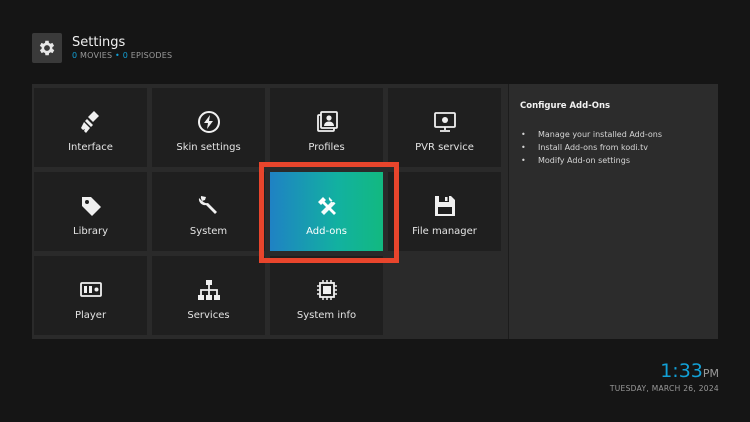  What do you see at coordinates (90, 231) in the screenshot?
I see `tile-label: Library` at bounding box center [90, 231].